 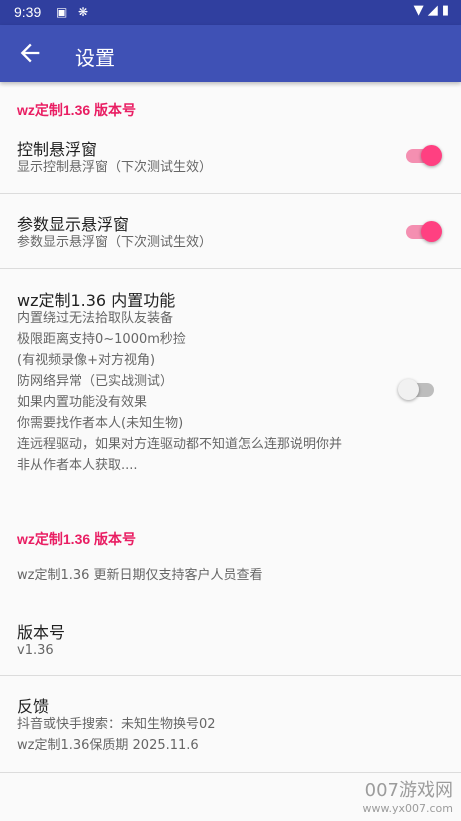 I want to click on pref-summary-line: 防网络异常（已实战测试）, so click(x=95, y=381).